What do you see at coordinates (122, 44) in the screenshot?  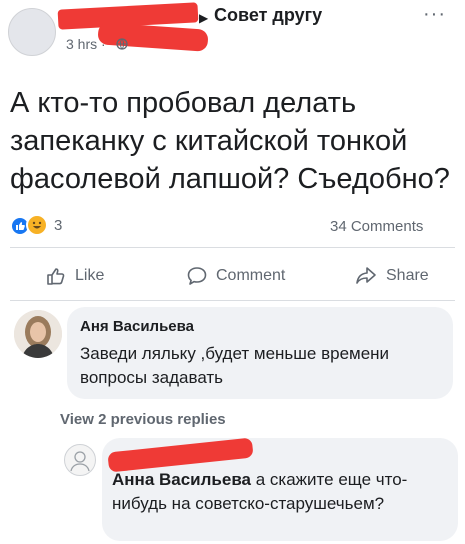 I see `globe-icon` at bounding box center [122, 44].